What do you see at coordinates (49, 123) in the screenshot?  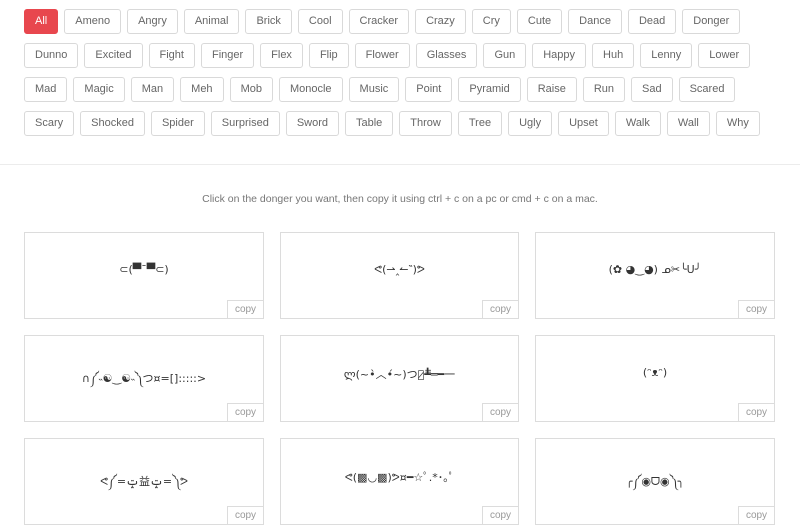 I see `tag-scary: Scary` at bounding box center [49, 123].